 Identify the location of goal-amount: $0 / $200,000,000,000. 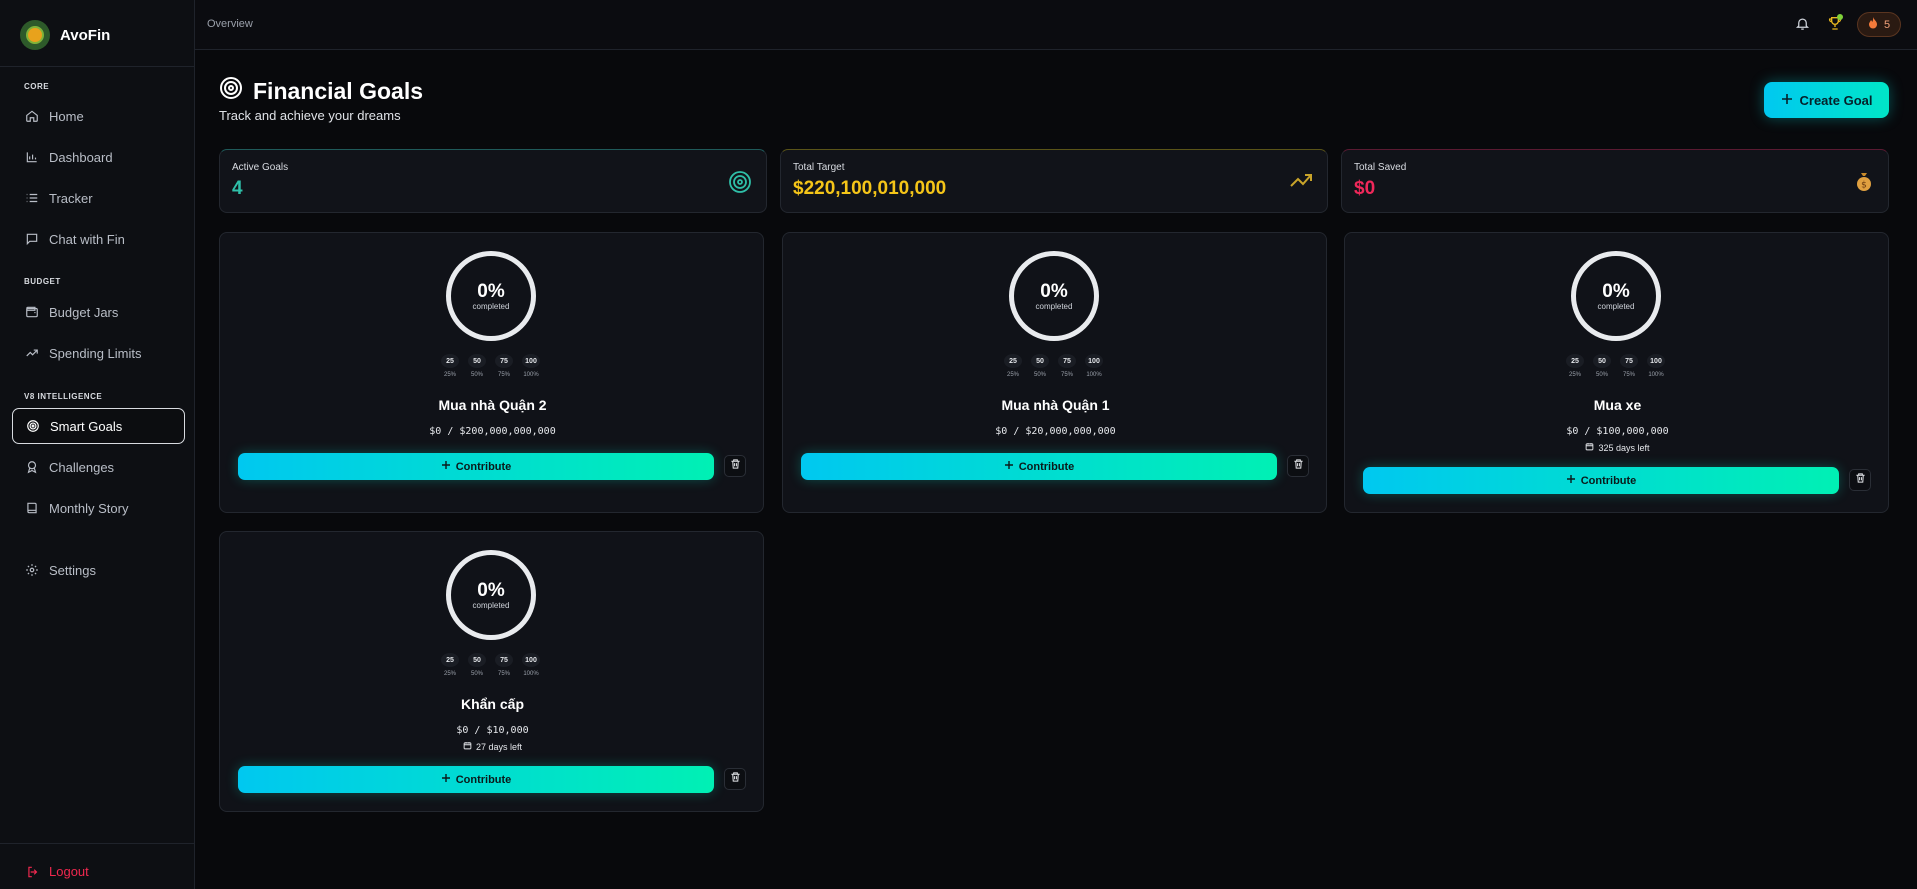
(492, 431).